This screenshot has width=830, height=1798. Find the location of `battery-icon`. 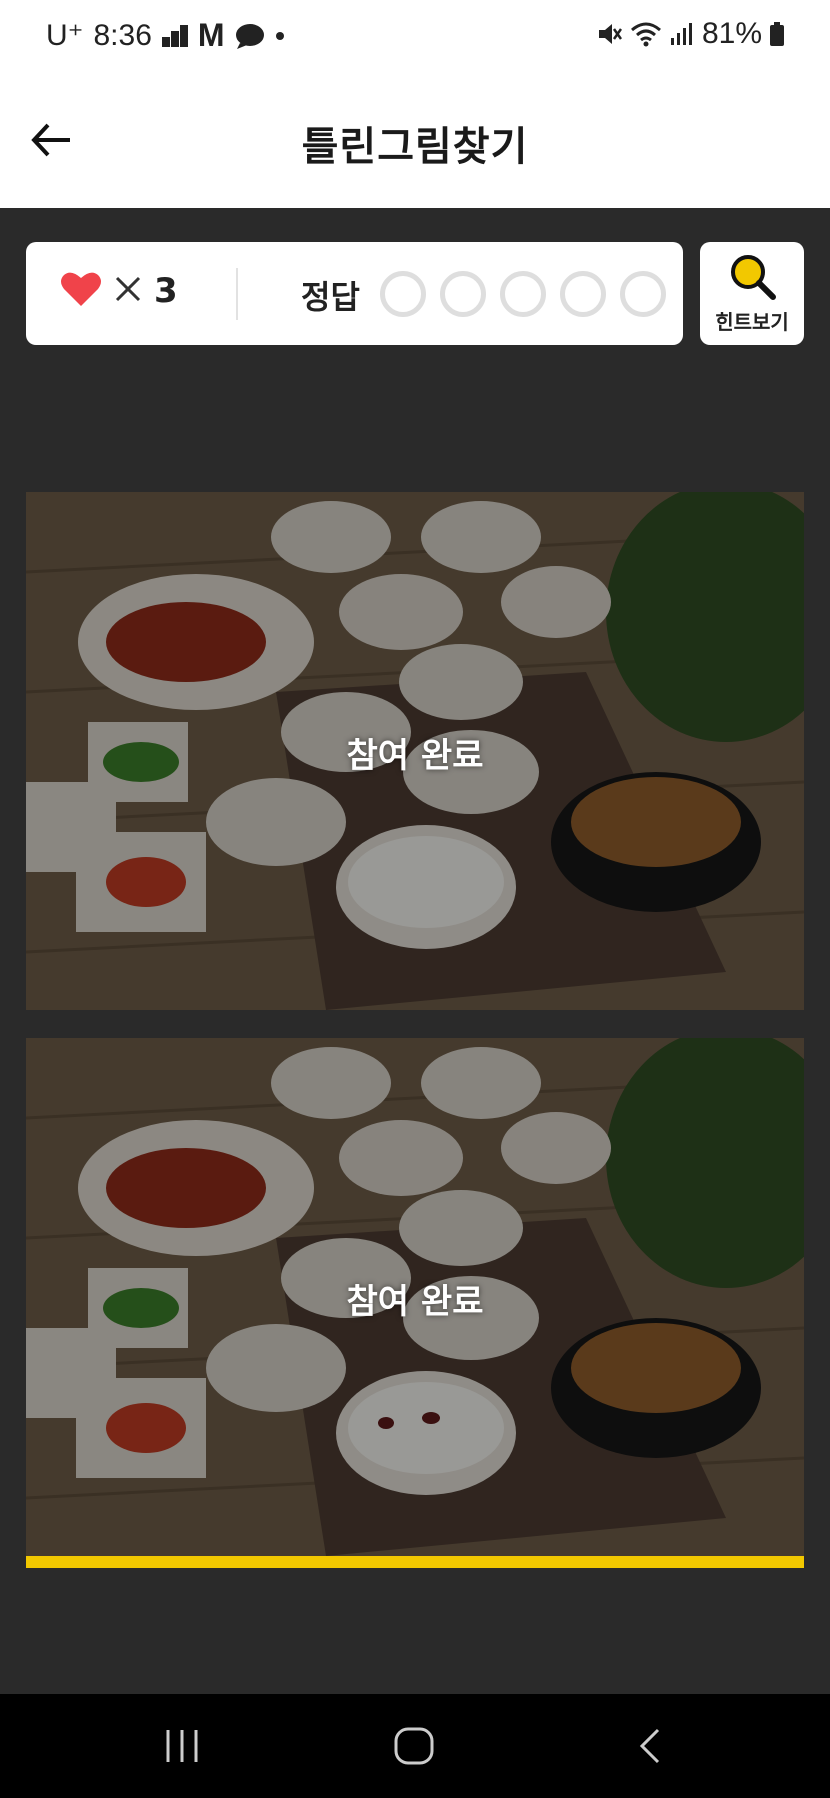

battery-icon is located at coordinates (777, 34).